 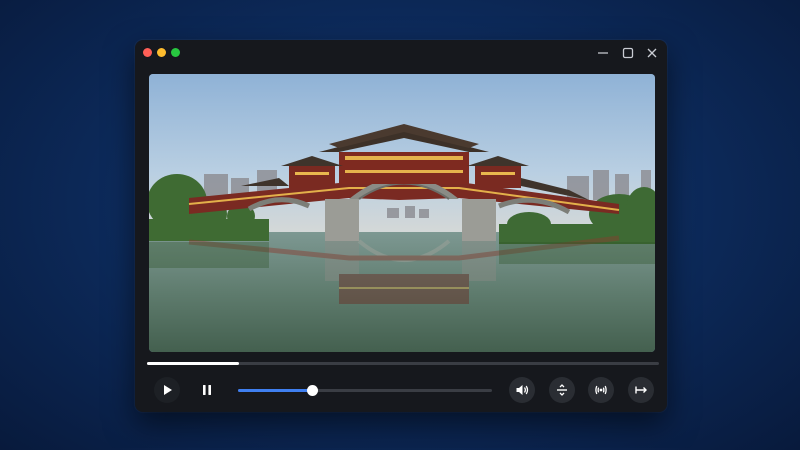 I want to click on close-traffic-light, so click(x=147, y=52).